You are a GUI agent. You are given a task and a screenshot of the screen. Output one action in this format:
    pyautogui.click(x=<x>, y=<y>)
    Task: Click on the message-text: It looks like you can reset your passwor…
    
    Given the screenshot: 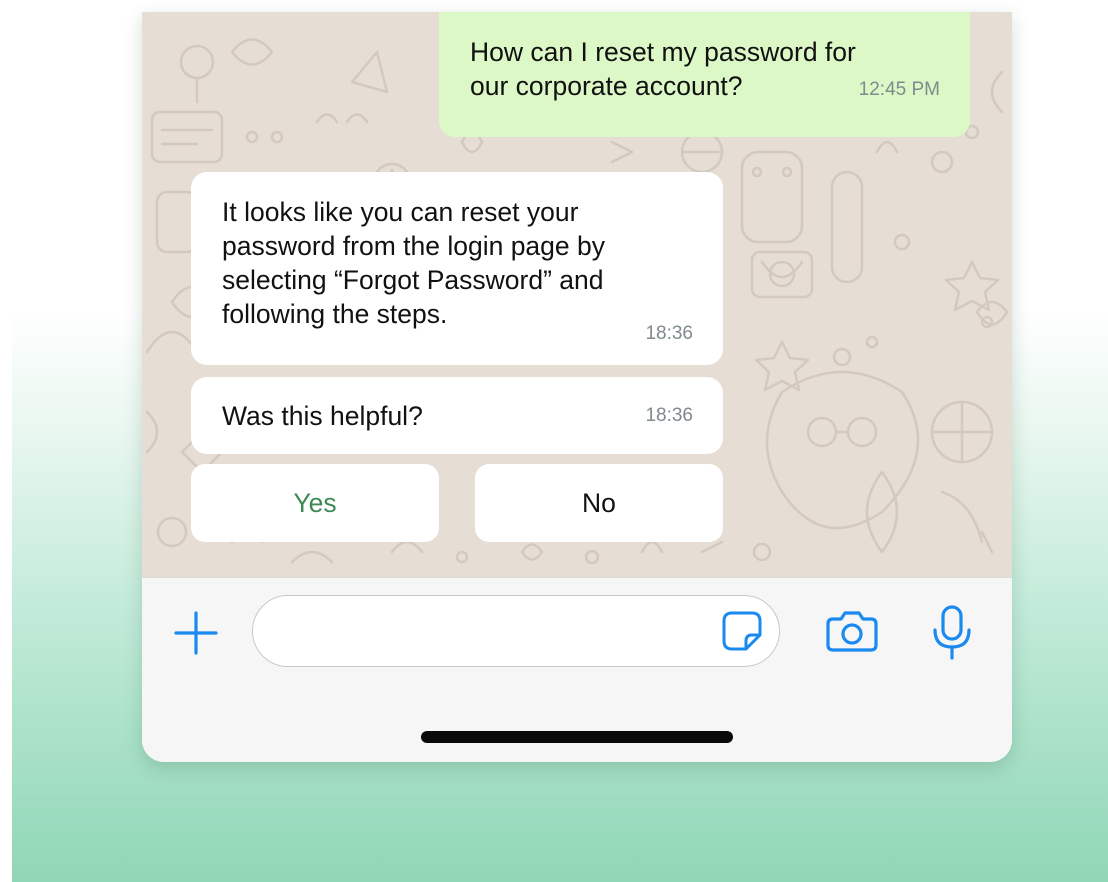 What is the action you would take?
    pyautogui.click(x=413, y=263)
    